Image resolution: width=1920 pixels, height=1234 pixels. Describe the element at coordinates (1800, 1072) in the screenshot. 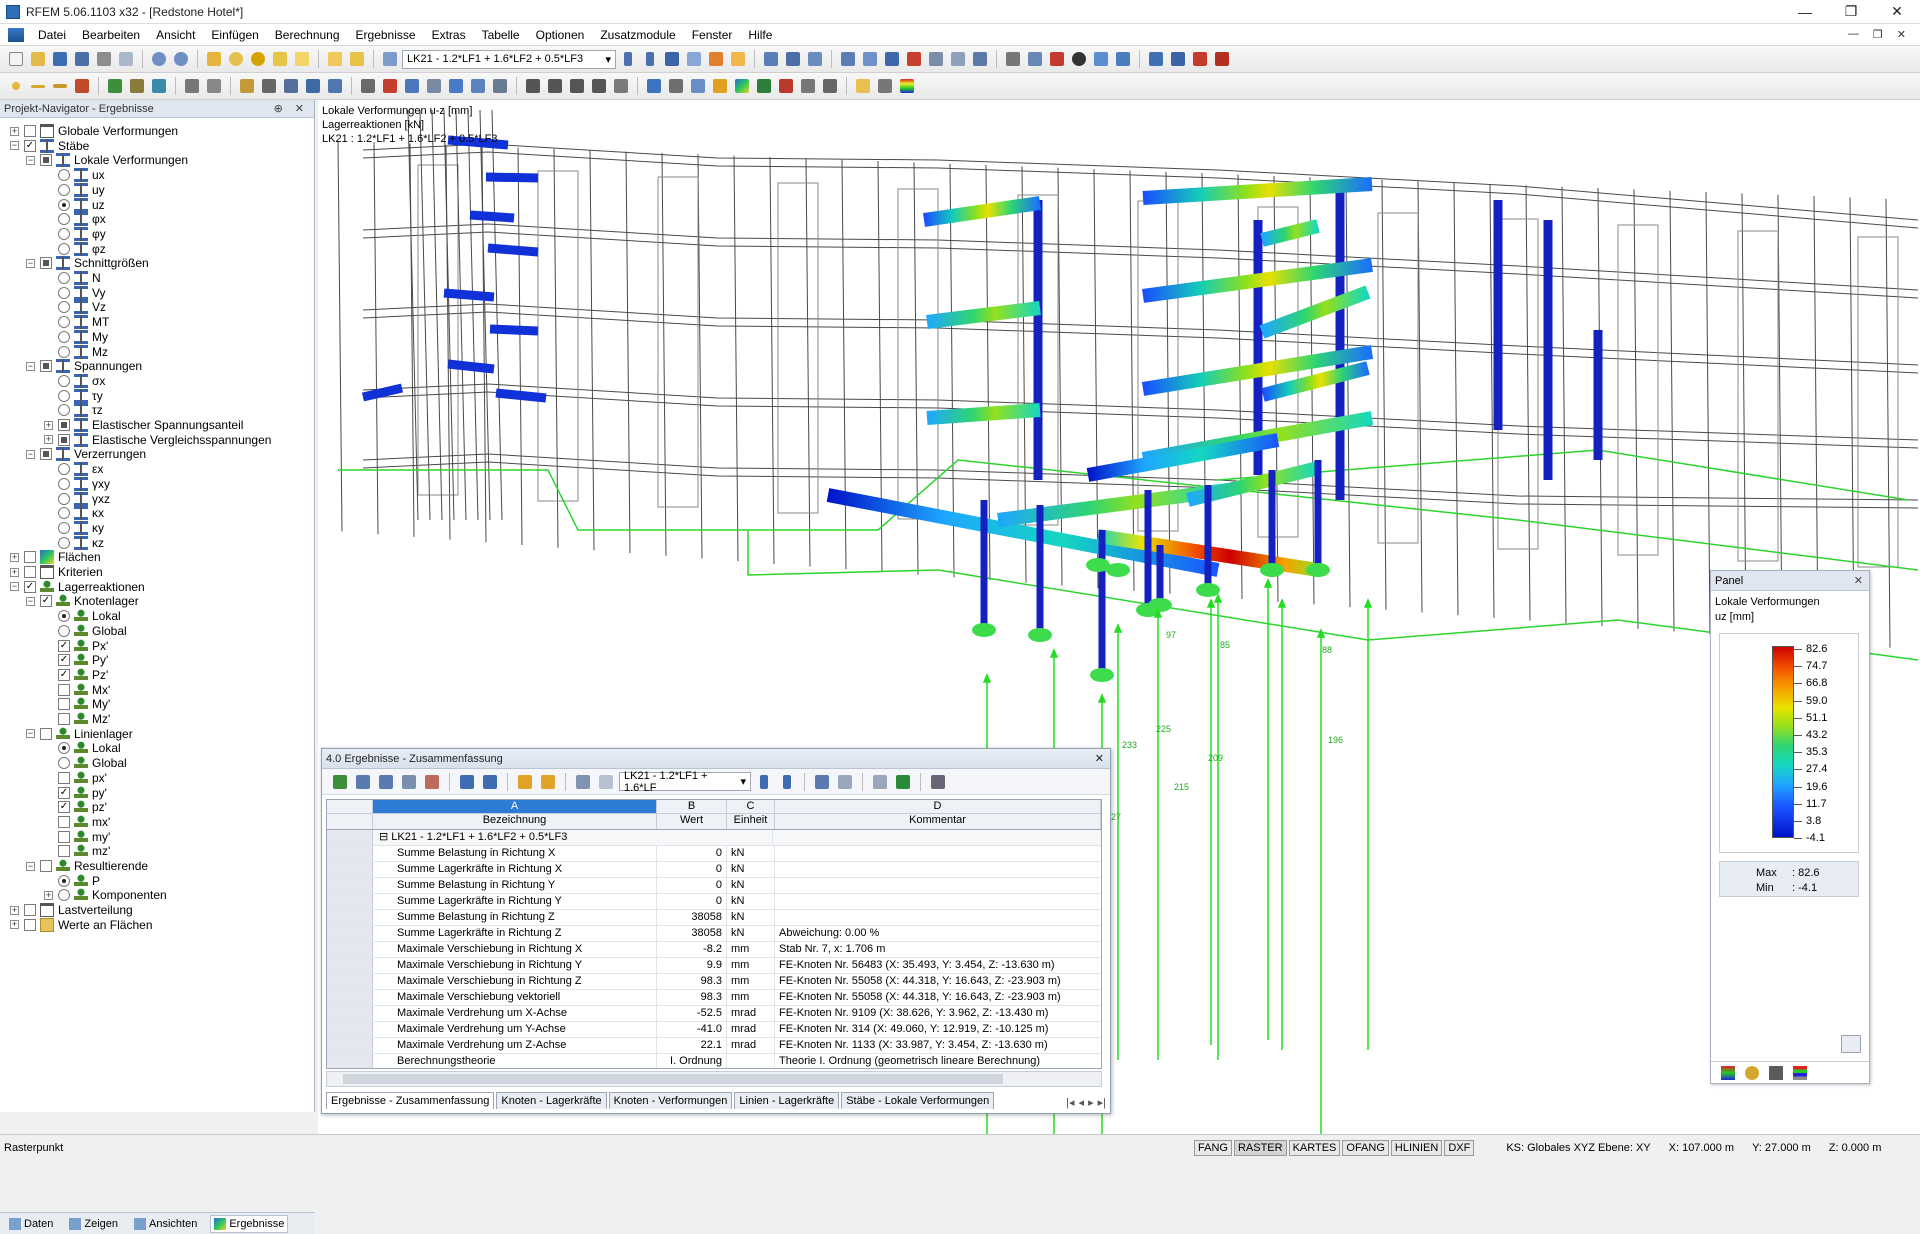

I see `list-icon` at that location.